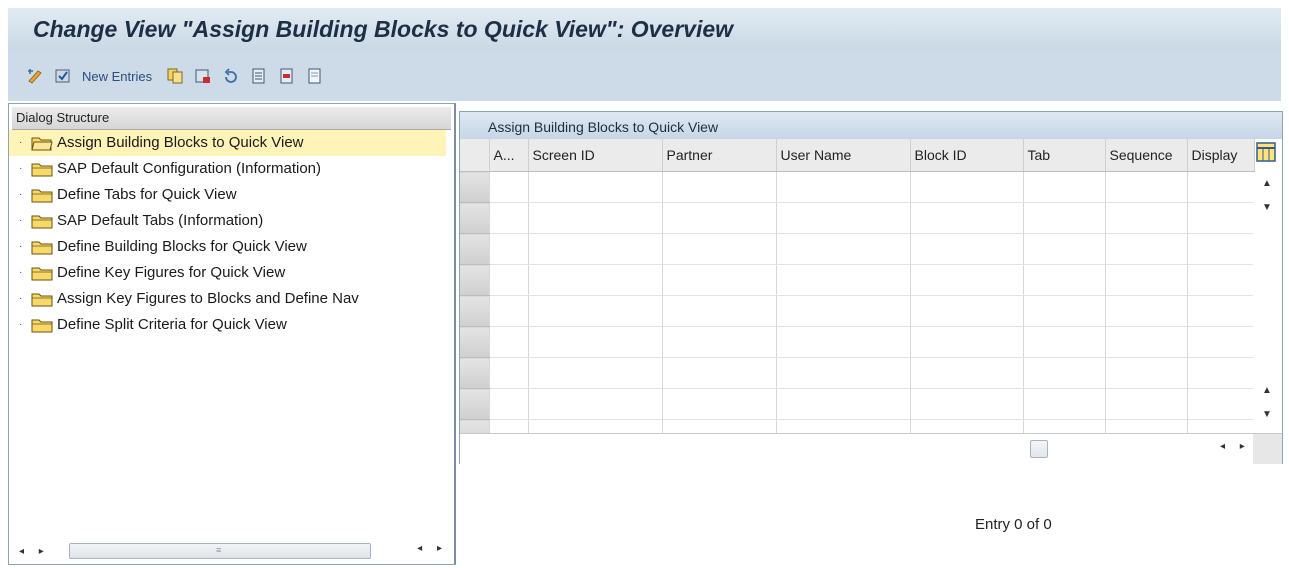 This screenshot has height=568, width=1289. What do you see at coordinates (63, 76) in the screenshot?
I see `check-icon` at bounding box center [63, 76].